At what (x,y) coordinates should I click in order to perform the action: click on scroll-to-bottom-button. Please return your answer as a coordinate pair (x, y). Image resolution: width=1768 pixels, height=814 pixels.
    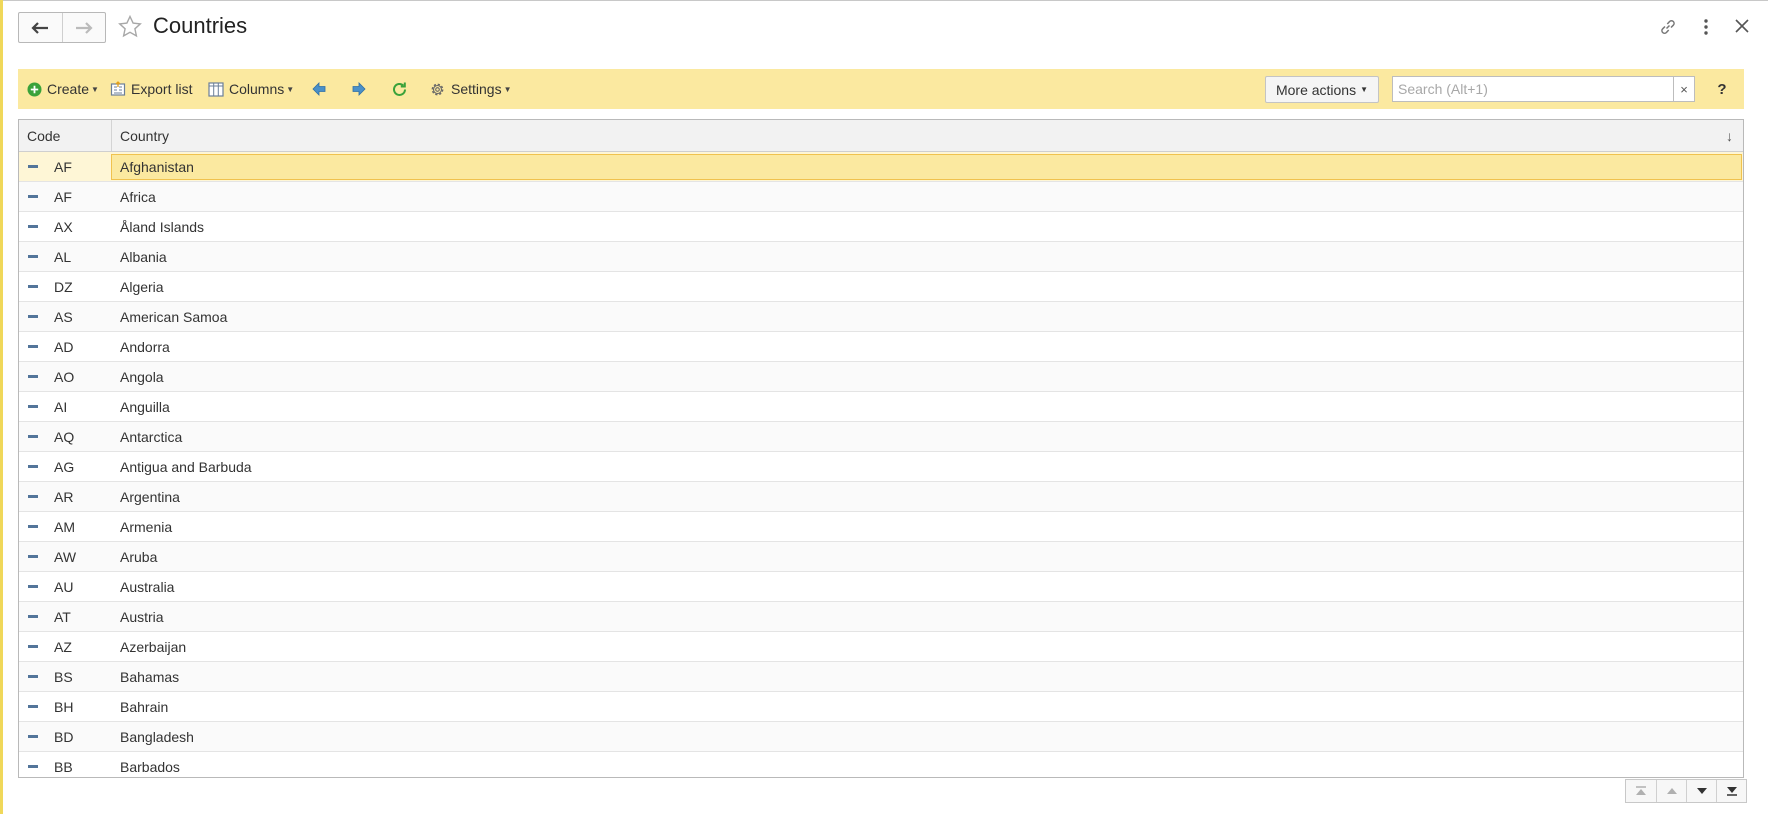
    Looking at the image, I should click on (1731, 791).